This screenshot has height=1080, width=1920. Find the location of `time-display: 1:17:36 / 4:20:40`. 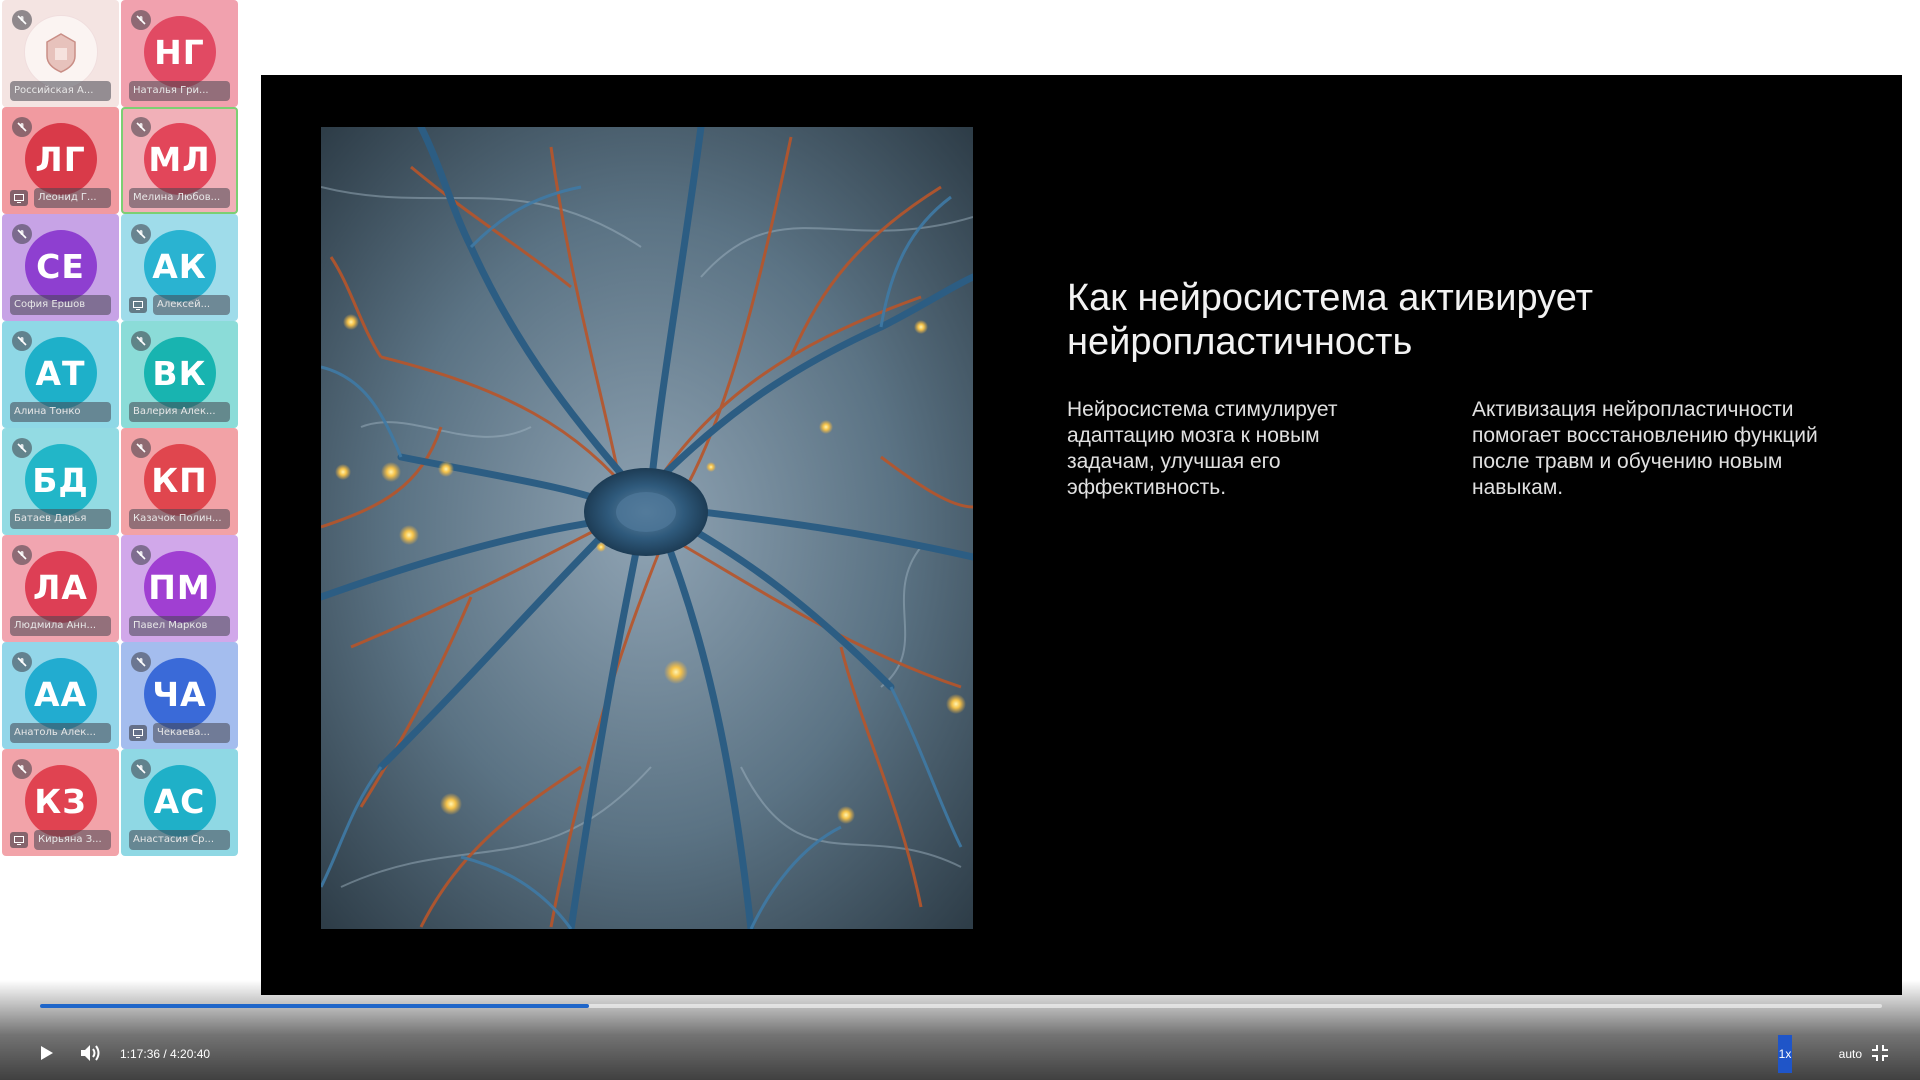

time-display: 1:17:36 / 4:20:40 is located at coordinates (165, 1054).